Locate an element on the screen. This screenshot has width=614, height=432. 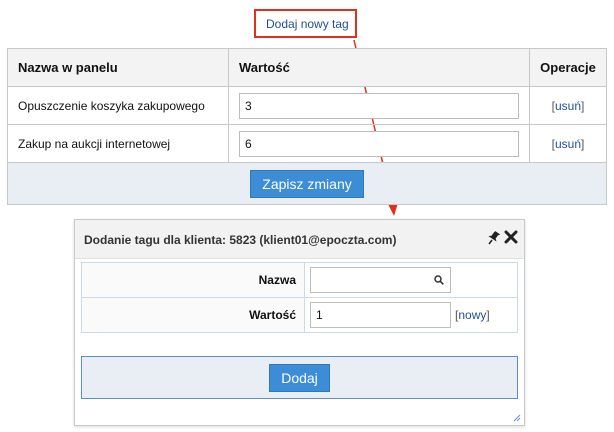
add-new-tag-link: Dodaj nowy tag is located at coordinates (307, 24).